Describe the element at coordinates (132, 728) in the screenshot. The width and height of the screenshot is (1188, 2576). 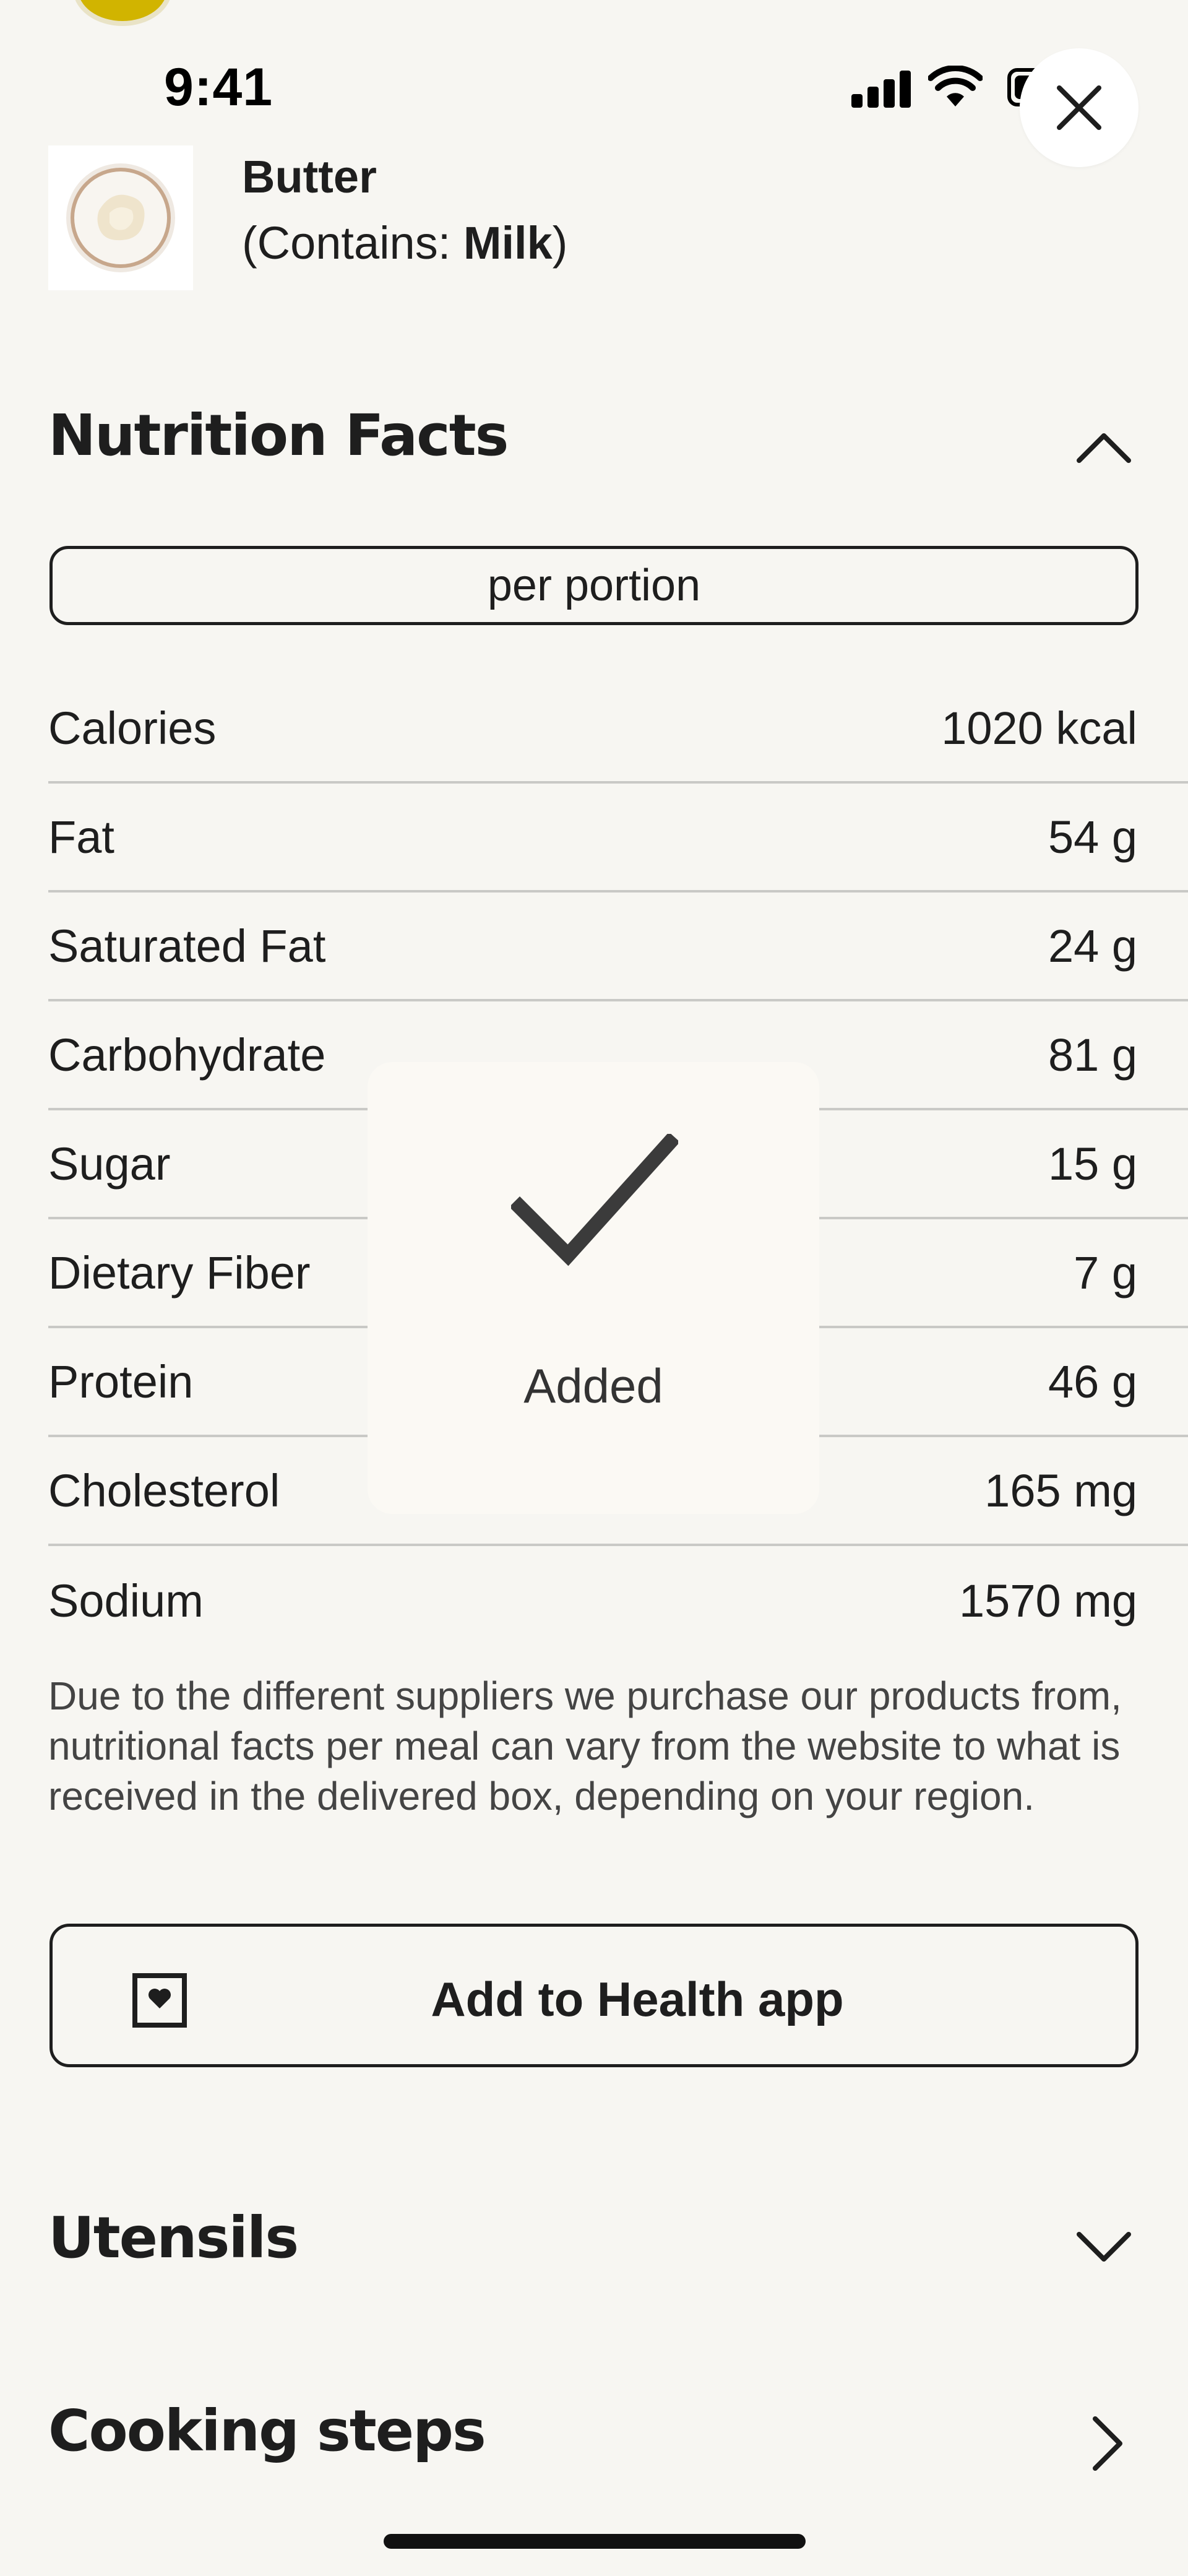
I see `nutrition-label: Calories` at that location.